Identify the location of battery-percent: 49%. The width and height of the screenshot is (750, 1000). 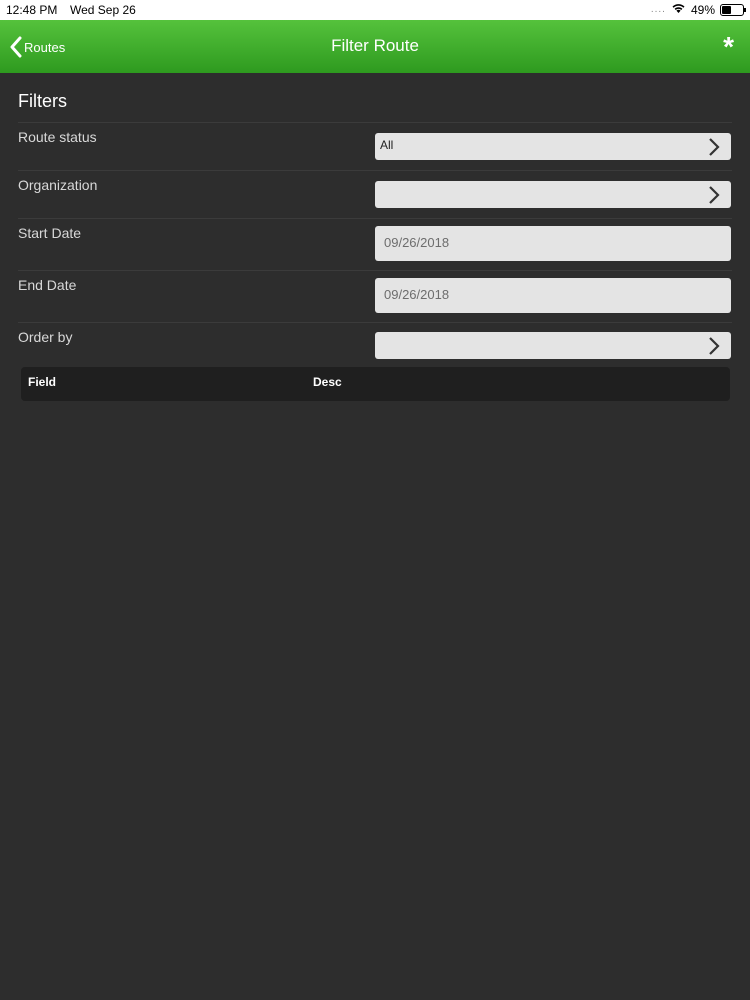
(702, 9).